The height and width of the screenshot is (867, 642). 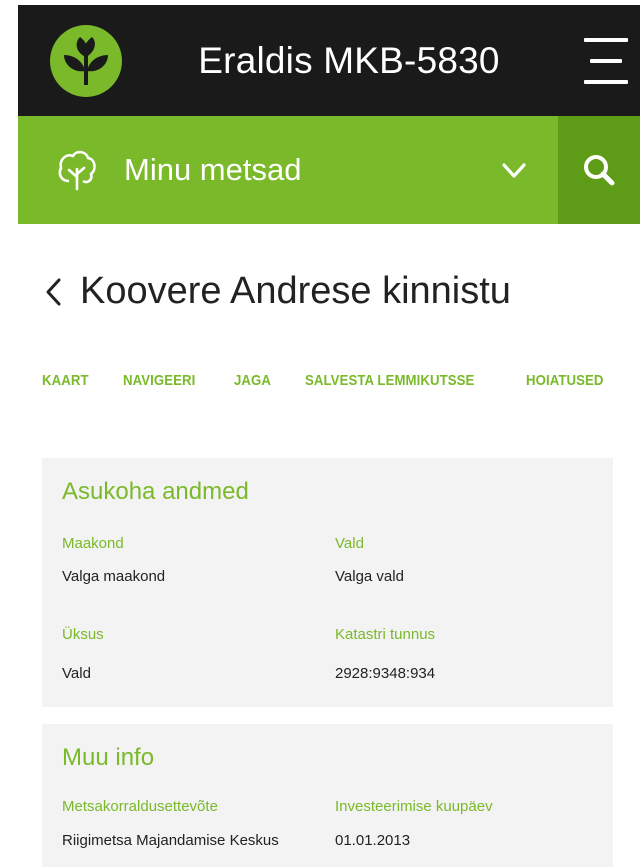 I want to click on navigate-link: NAVIGEERI, so click(x=159, y=380).